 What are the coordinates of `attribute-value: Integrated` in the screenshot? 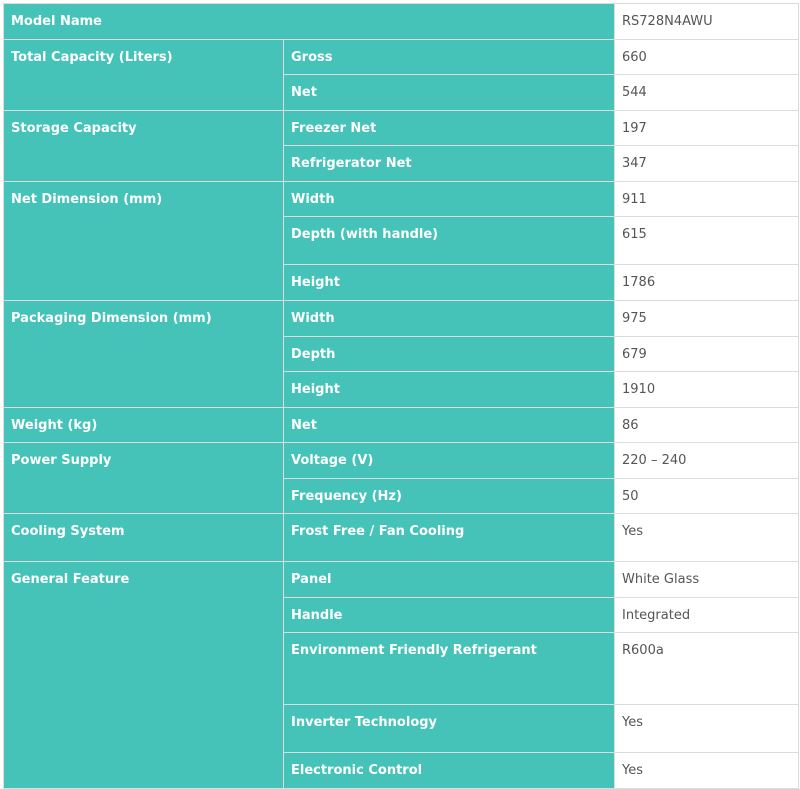 It's located at (706, 615).